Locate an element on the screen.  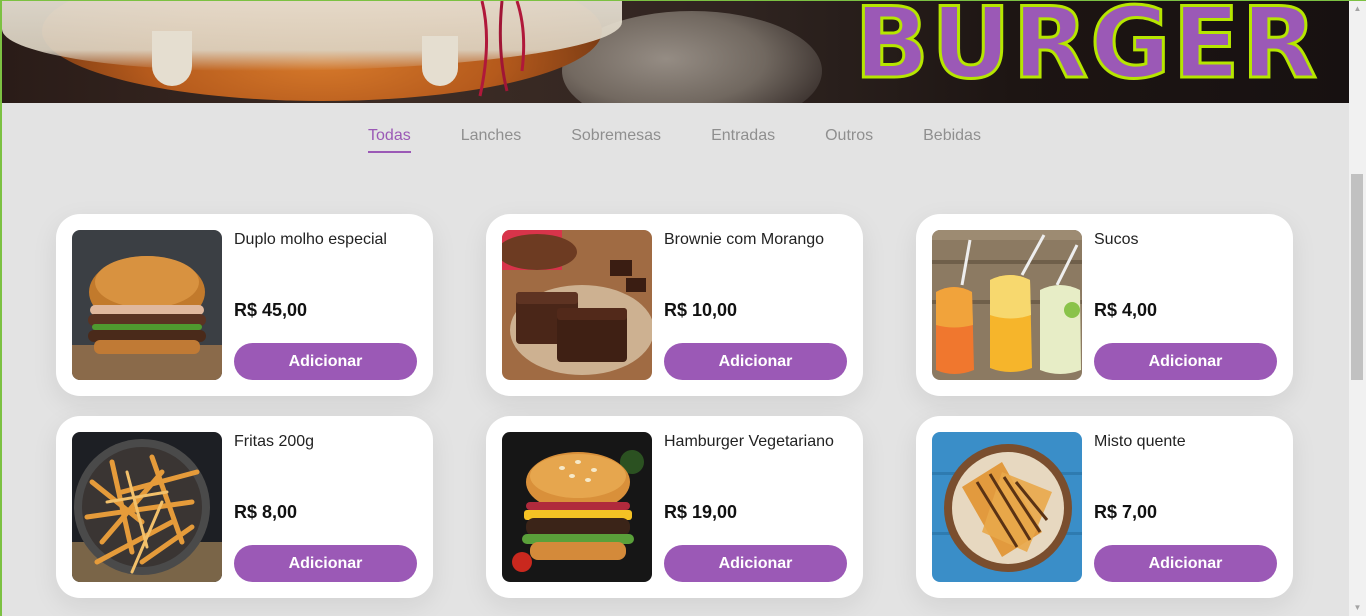
window-border-left is located at coordinates (1, 308).